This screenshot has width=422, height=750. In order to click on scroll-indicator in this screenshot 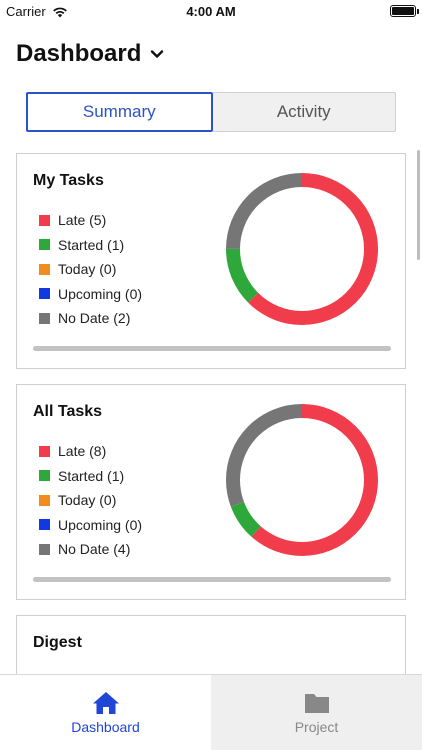, I will do `click(418, 205)`.